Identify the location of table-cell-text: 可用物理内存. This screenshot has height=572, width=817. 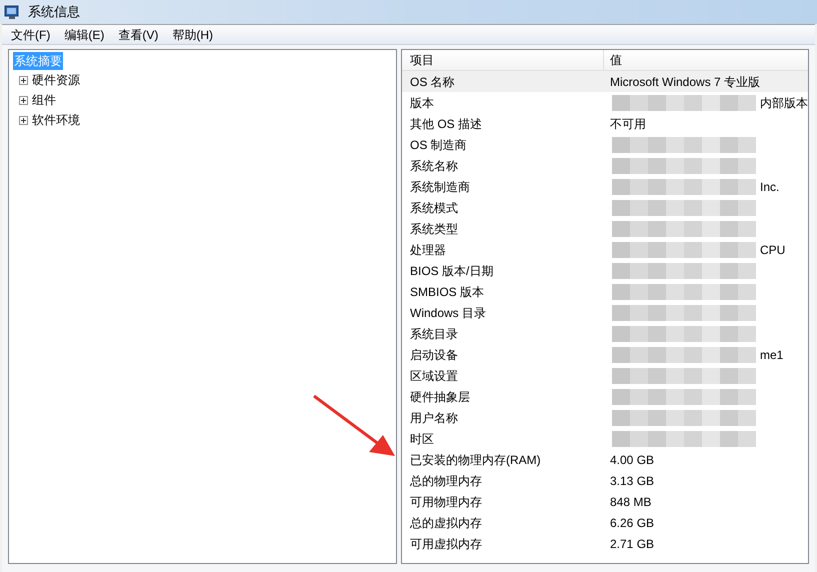
(446, 502).